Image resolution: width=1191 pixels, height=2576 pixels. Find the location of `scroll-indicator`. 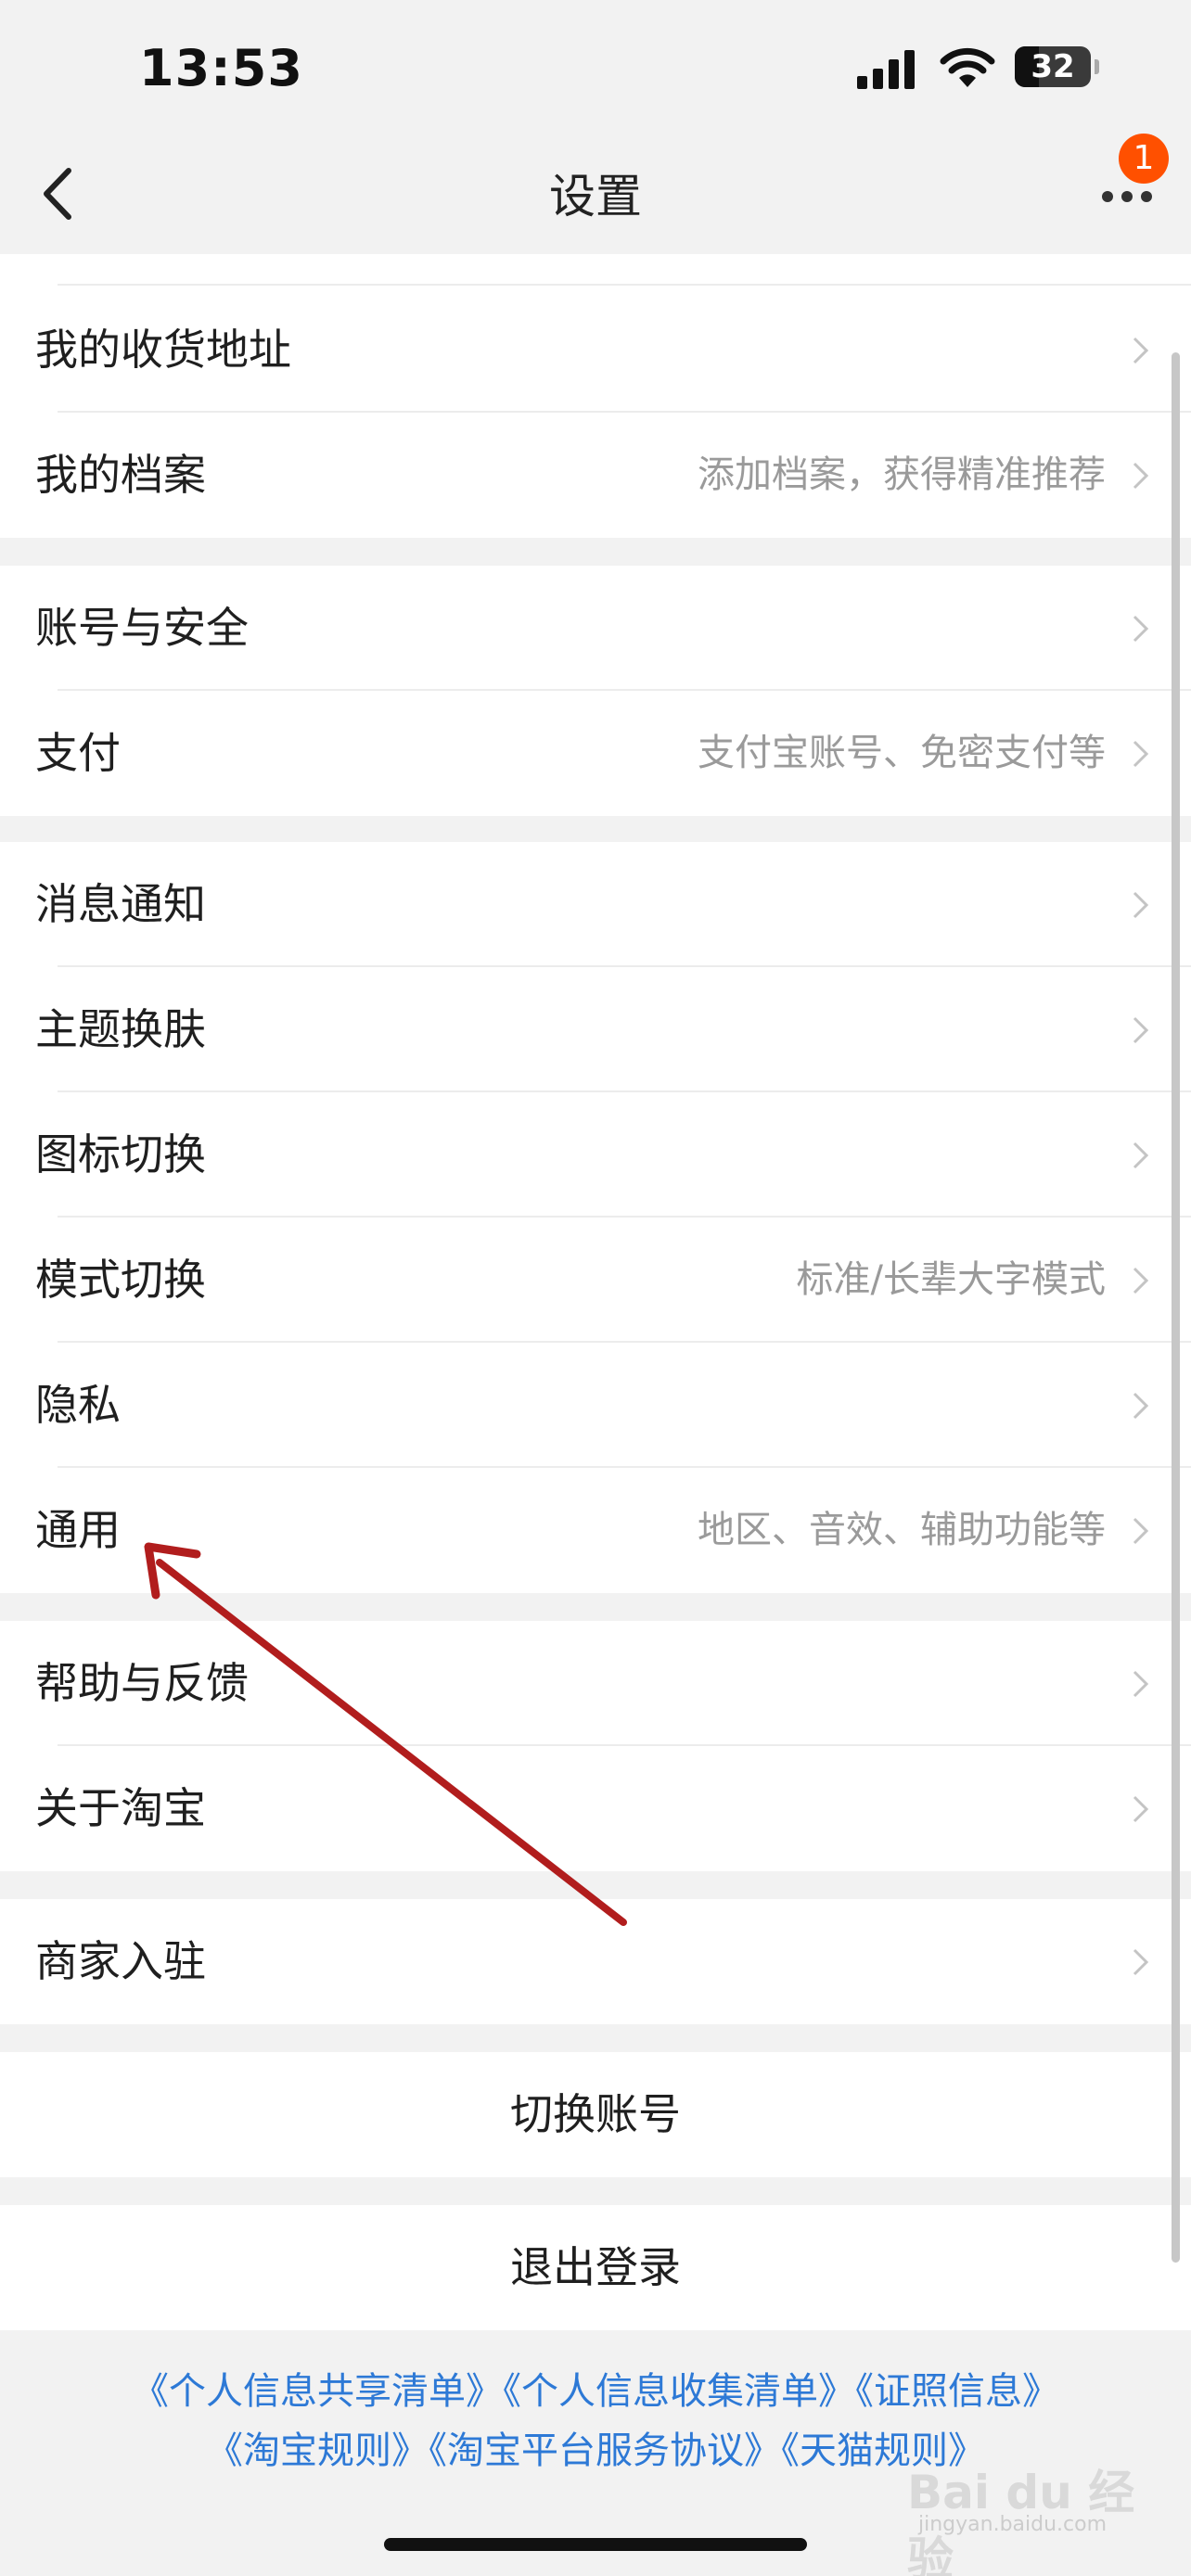

scroll-indicator is located at coordinates (1176, 1307).